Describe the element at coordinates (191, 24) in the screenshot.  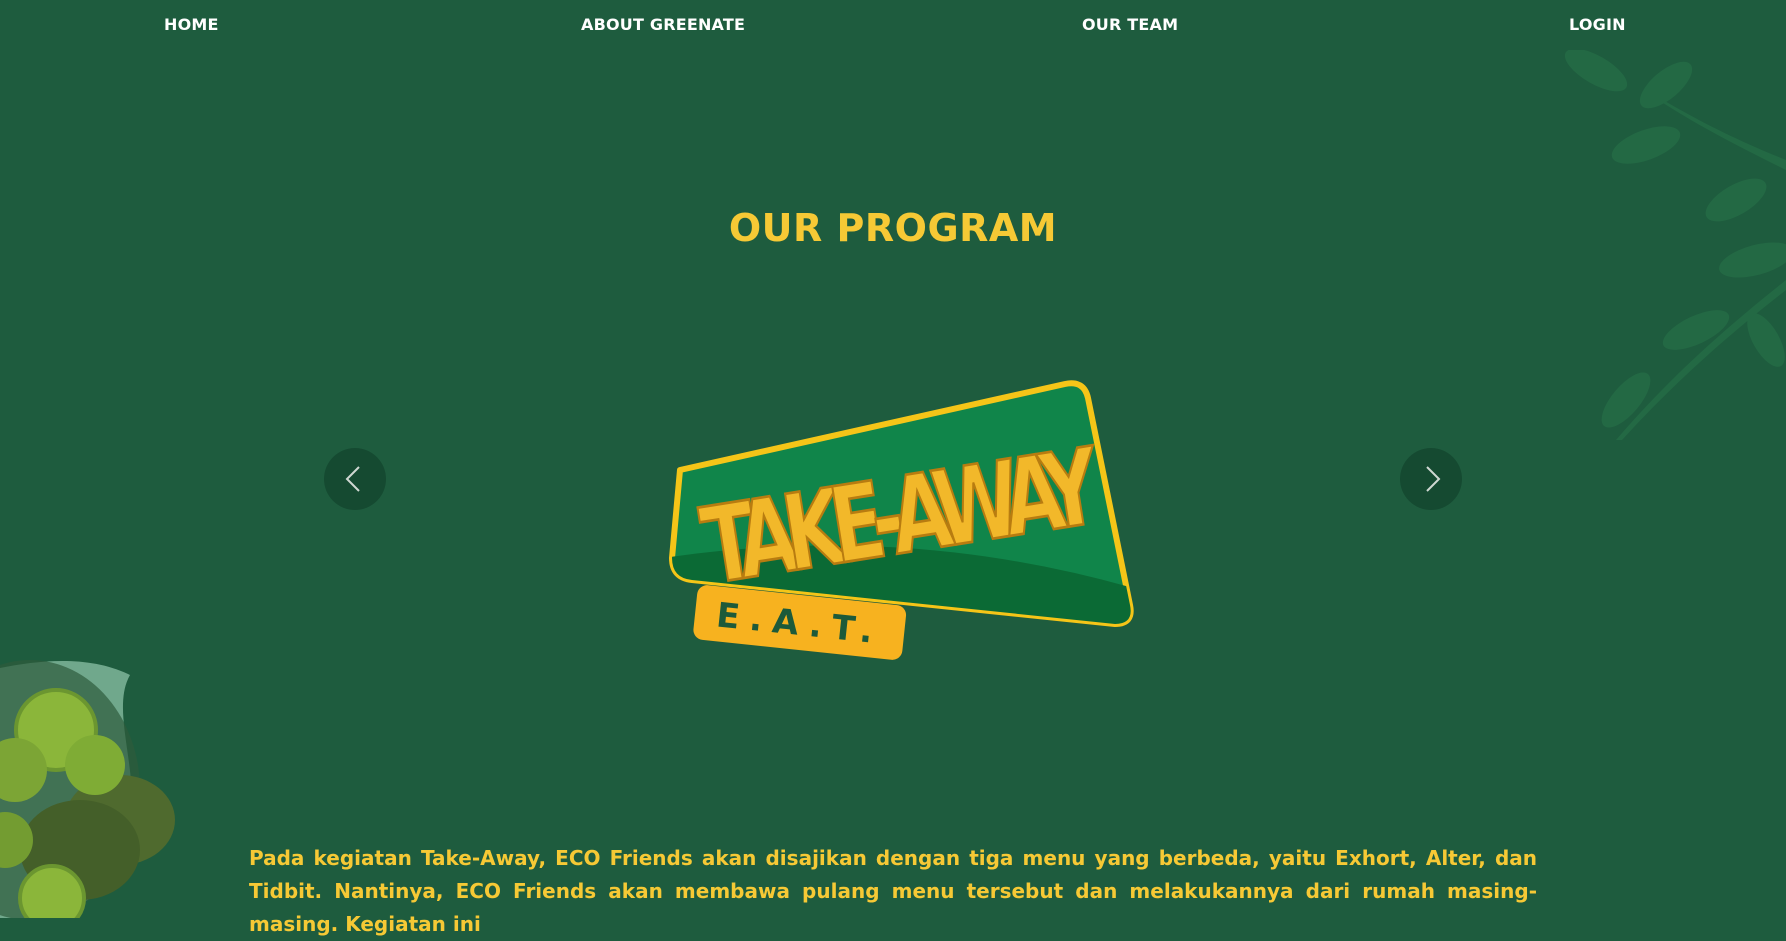
I see `nav-home-link: HOME` at that location.